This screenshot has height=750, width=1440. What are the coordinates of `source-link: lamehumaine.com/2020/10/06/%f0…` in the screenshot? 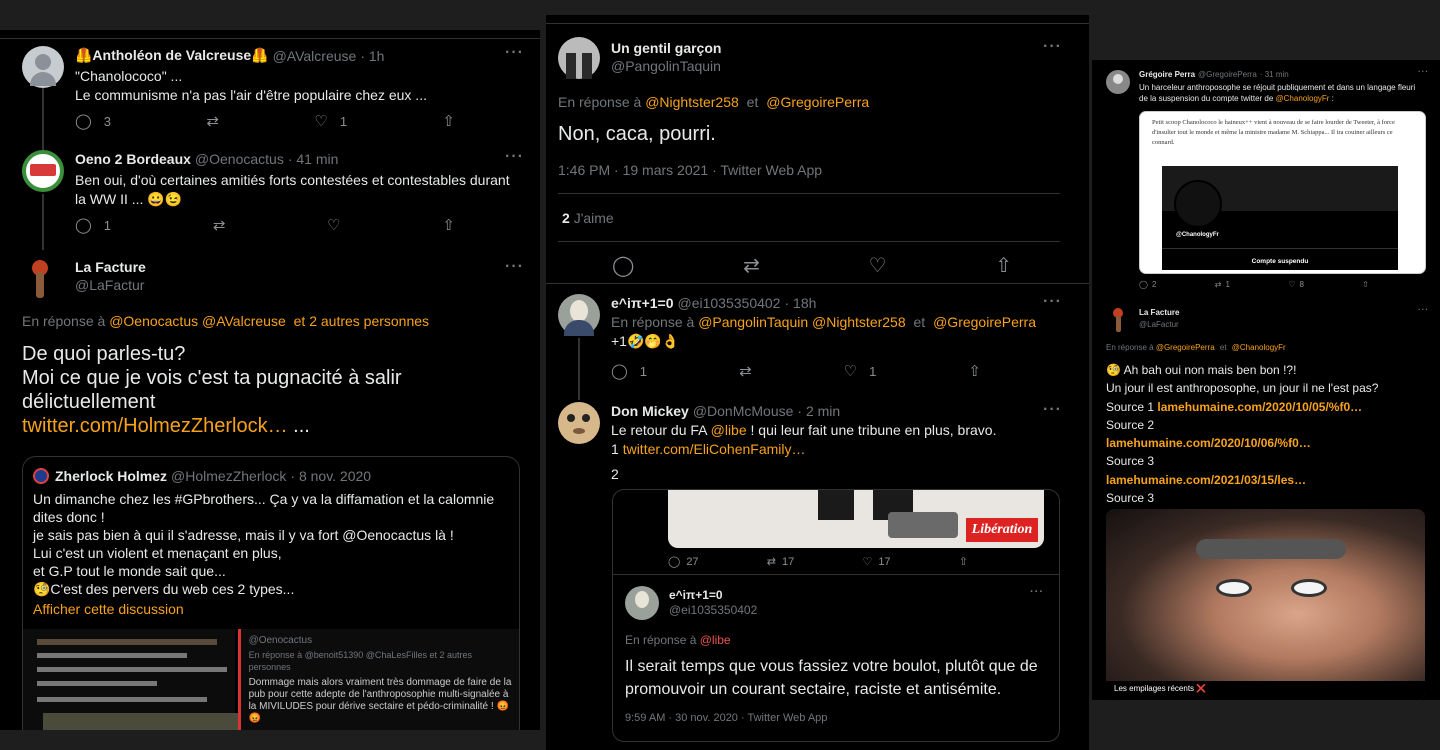 It's located at (1208, 443).